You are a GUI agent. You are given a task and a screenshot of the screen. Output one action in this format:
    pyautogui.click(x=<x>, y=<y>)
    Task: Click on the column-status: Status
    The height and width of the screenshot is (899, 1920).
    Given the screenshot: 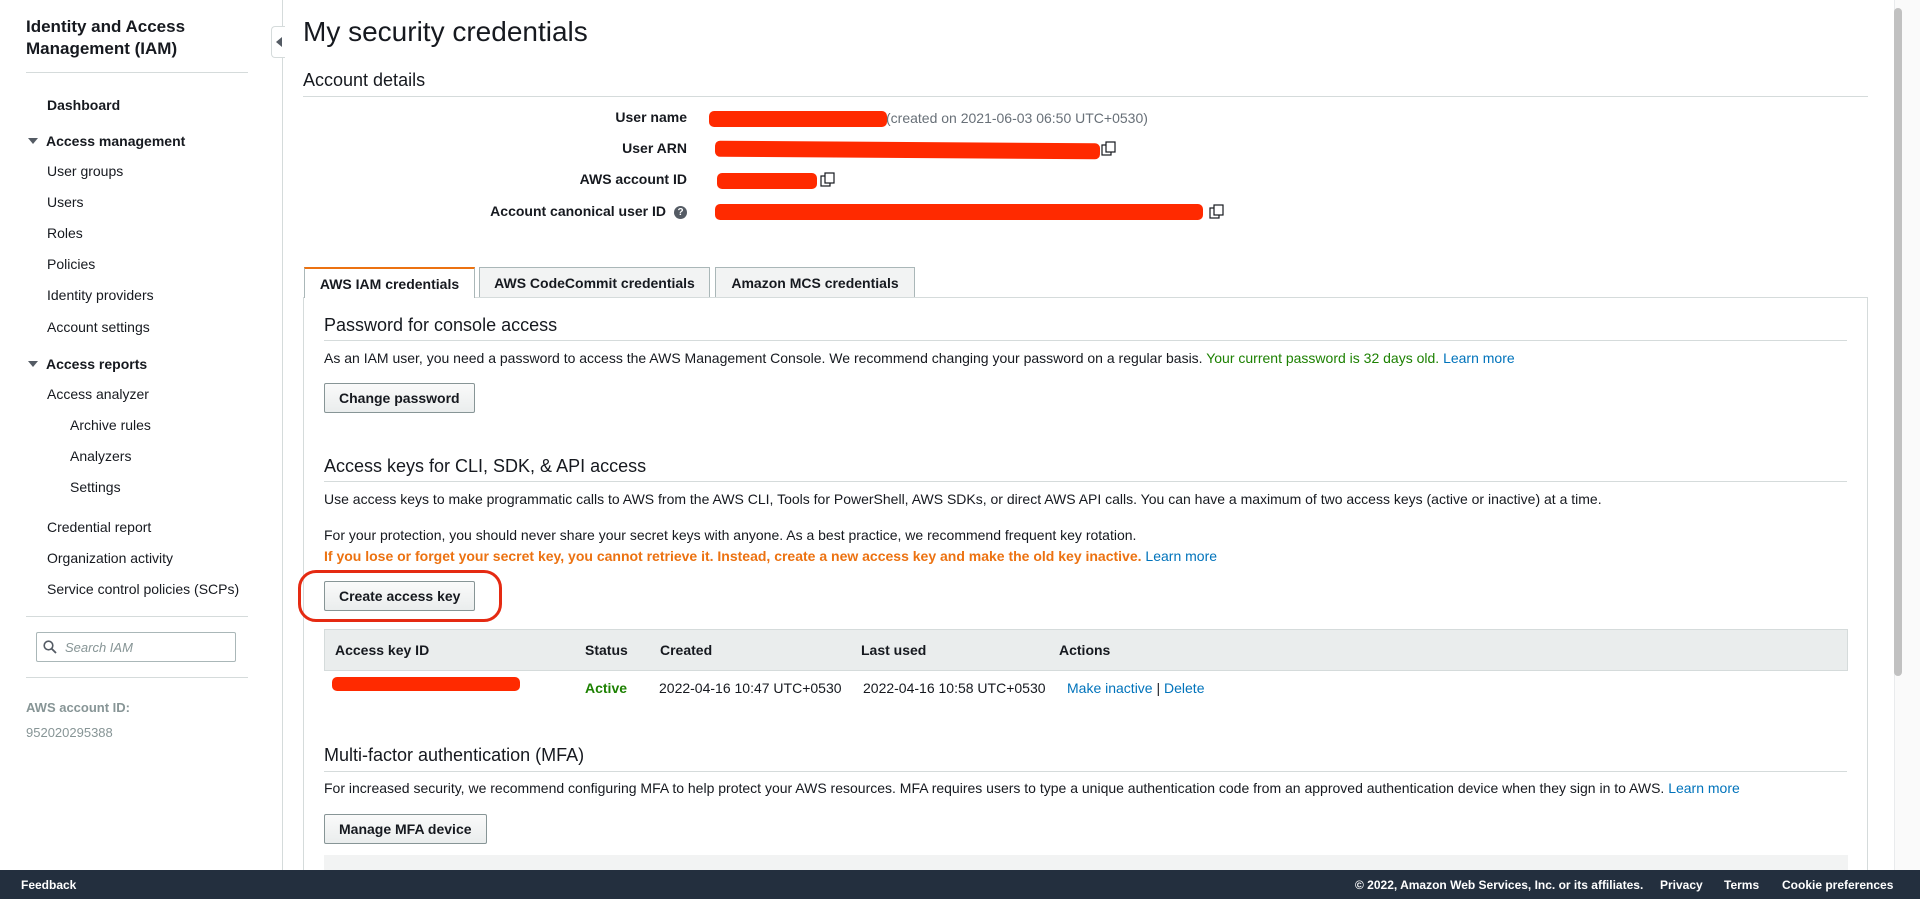 What is the action you would take?
    pyautogui.click(x=606, y=650)
    